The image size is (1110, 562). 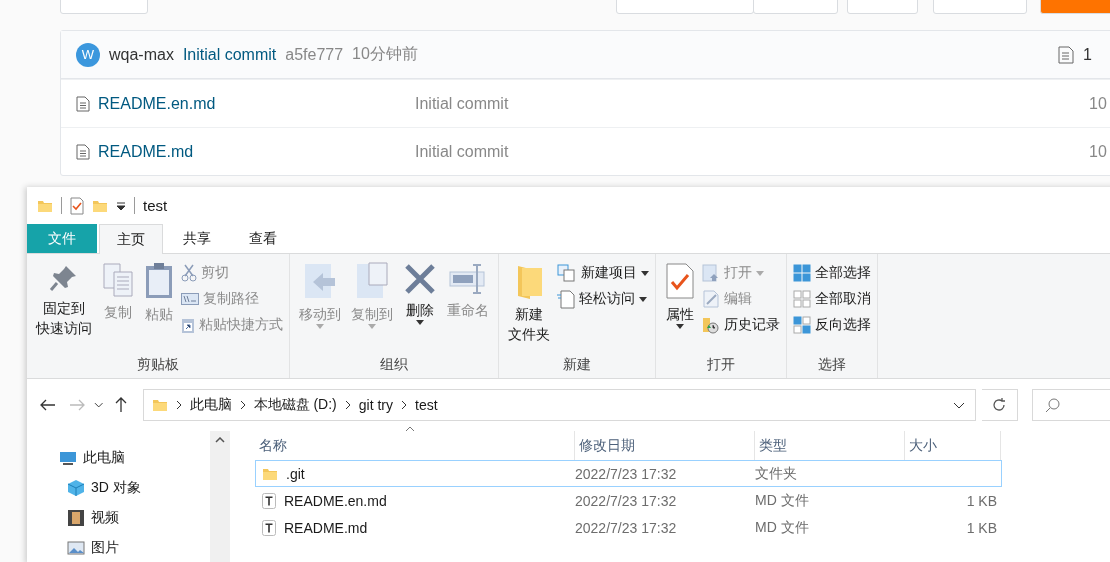 What do you see at coordinates (711, 325) in the screenshot?
I see `history-icon` at bounding box center [711, 325].